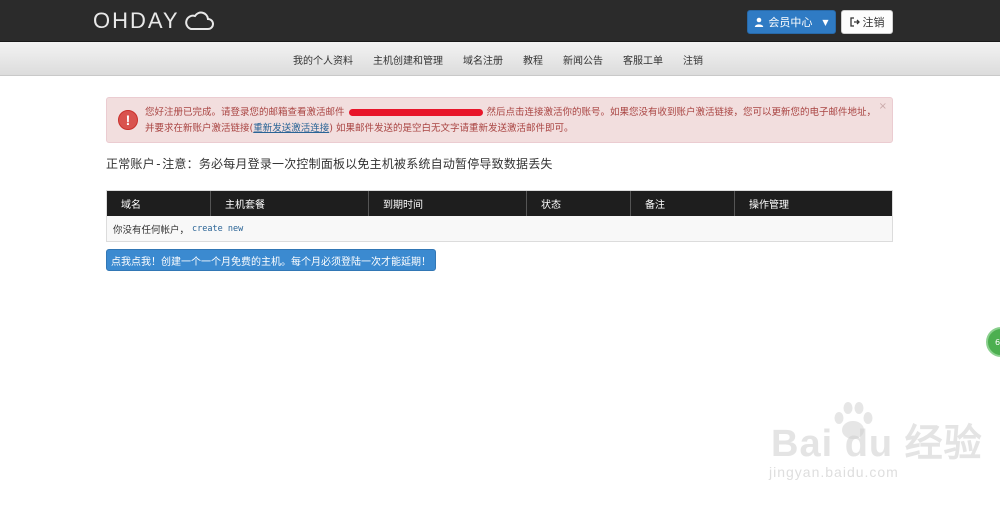 The image size is (1000, 507). Describe the element at coordinates (323, 59) in the screenshot. I see `nav-item-profile: 我的个人资料` at that location.